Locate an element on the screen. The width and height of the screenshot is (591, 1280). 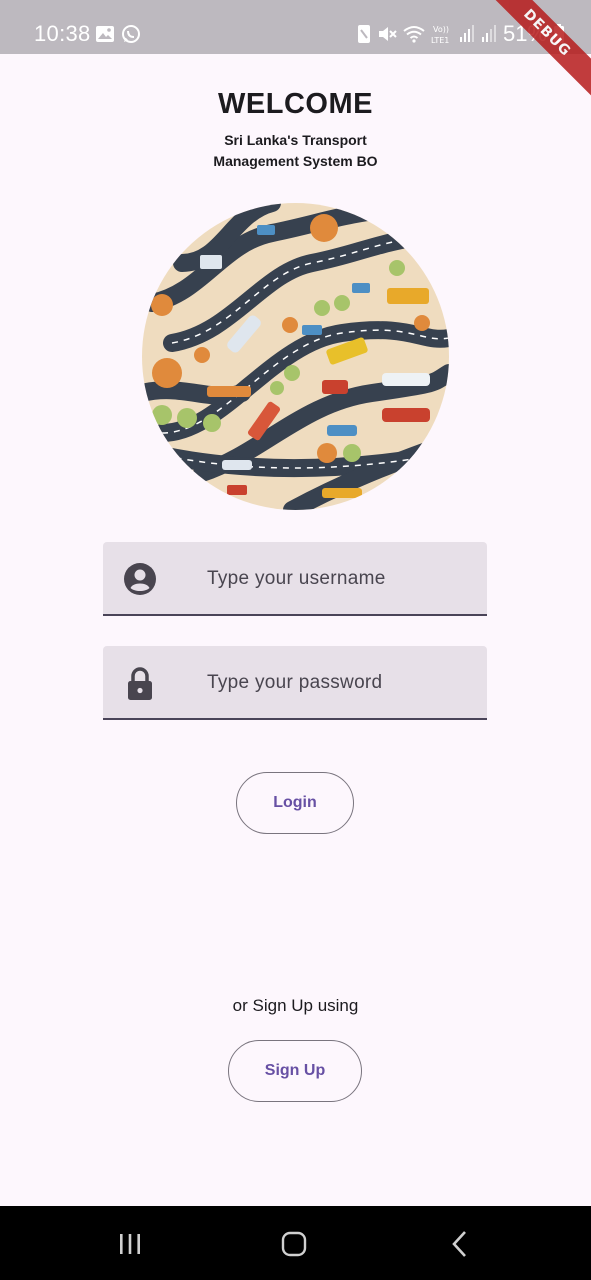
navigation-bar is located at coordinates (295, 1243).